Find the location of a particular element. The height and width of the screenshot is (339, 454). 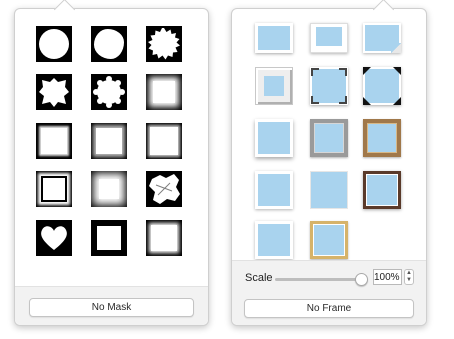

scale-label: Scale is located at coordinates (259, 278).